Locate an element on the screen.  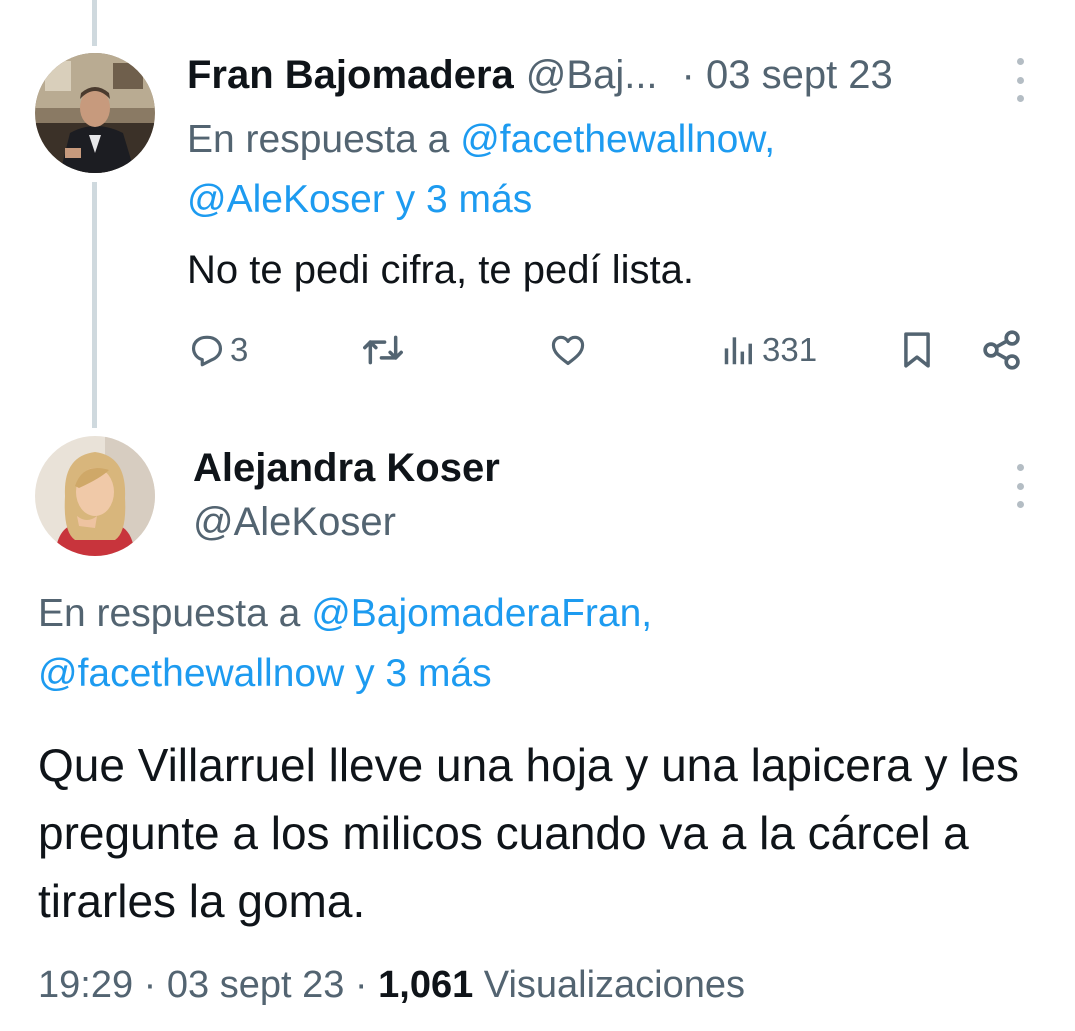
avatar-alejandra-koser is located at coordinates (95, 496).